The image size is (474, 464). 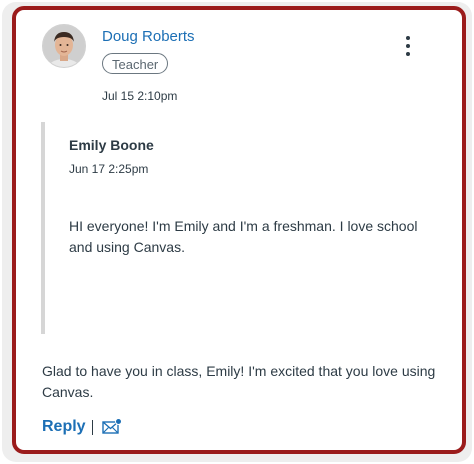 What do you see at coordinates (64, 427) in the screenshot?
I see `reply-button: Reply` at bounding box center [64, 427].